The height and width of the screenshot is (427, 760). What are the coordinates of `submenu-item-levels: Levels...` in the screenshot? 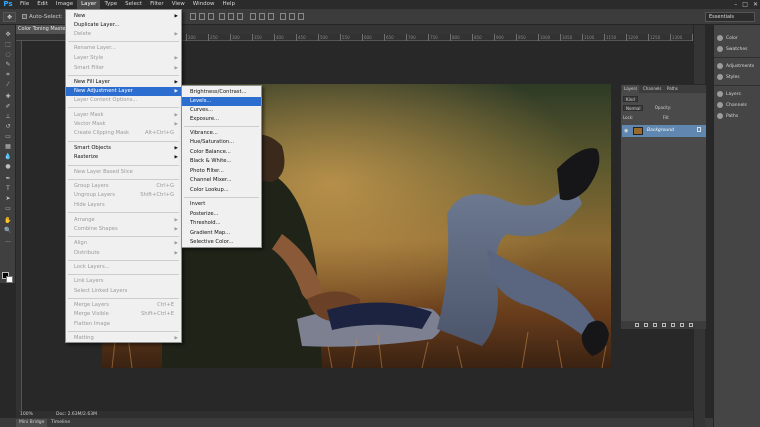 It's located at (221, 101).